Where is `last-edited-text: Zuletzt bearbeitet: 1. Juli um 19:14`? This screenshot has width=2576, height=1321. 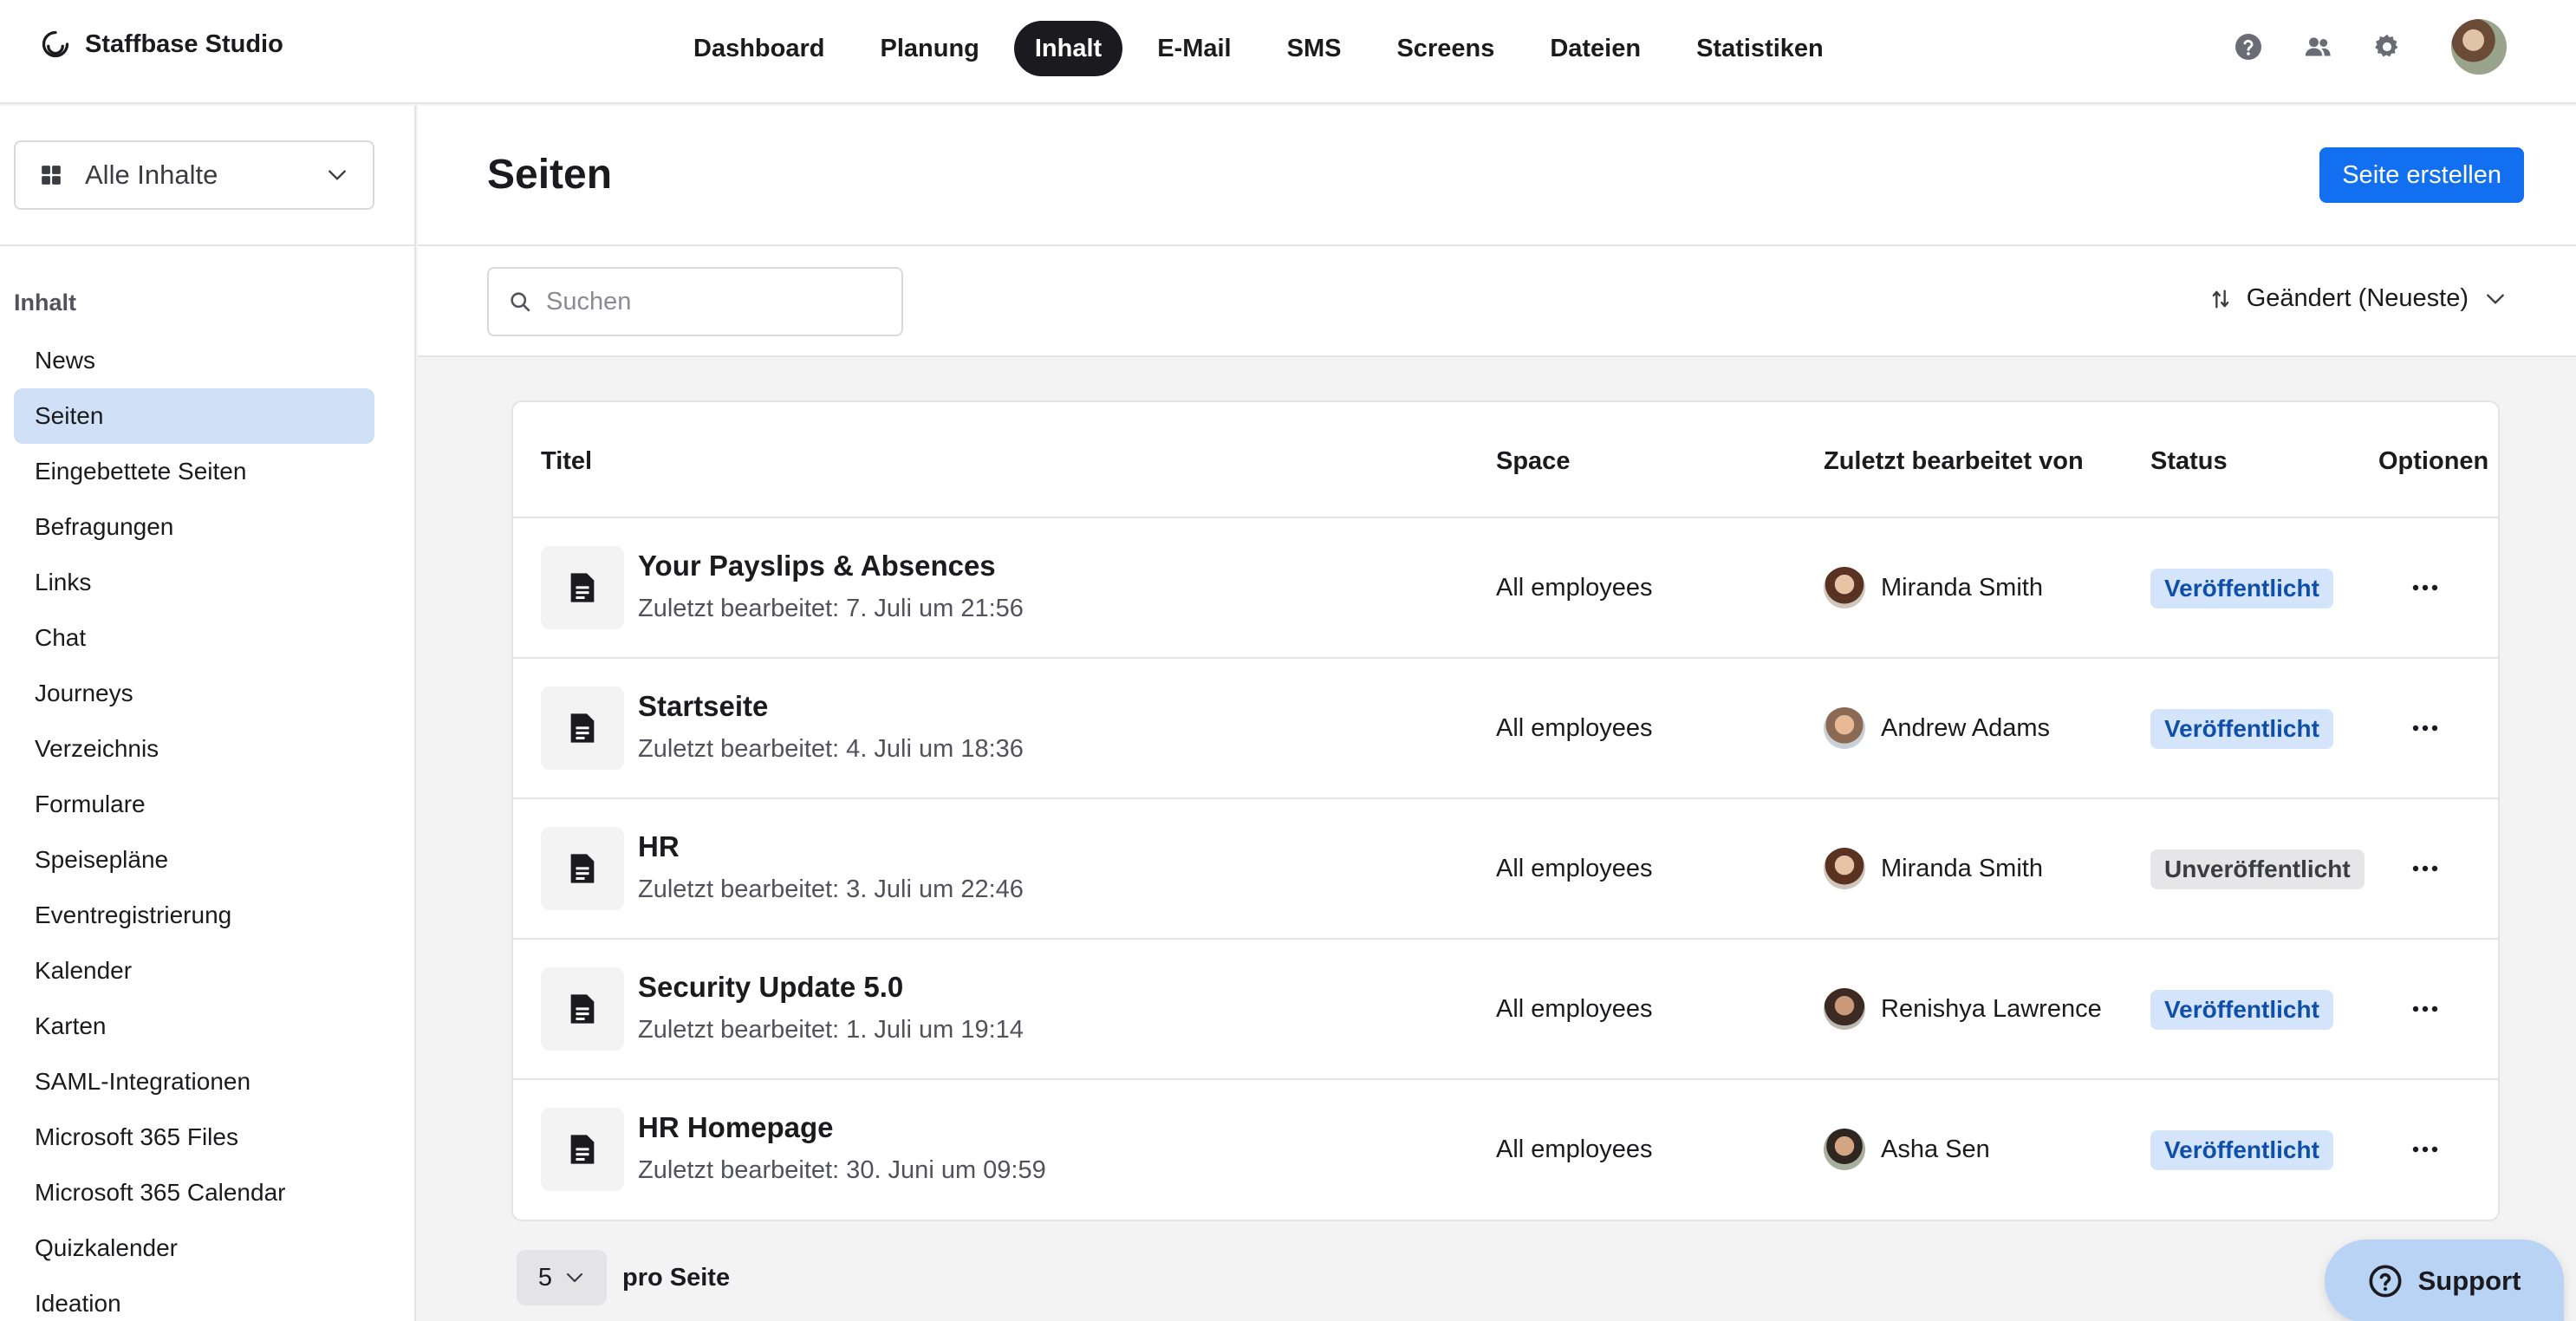 last-edited-text: Zuletzt bearbeitet: 1. Juli um 19:14 is located at coordinates (831, 1030).